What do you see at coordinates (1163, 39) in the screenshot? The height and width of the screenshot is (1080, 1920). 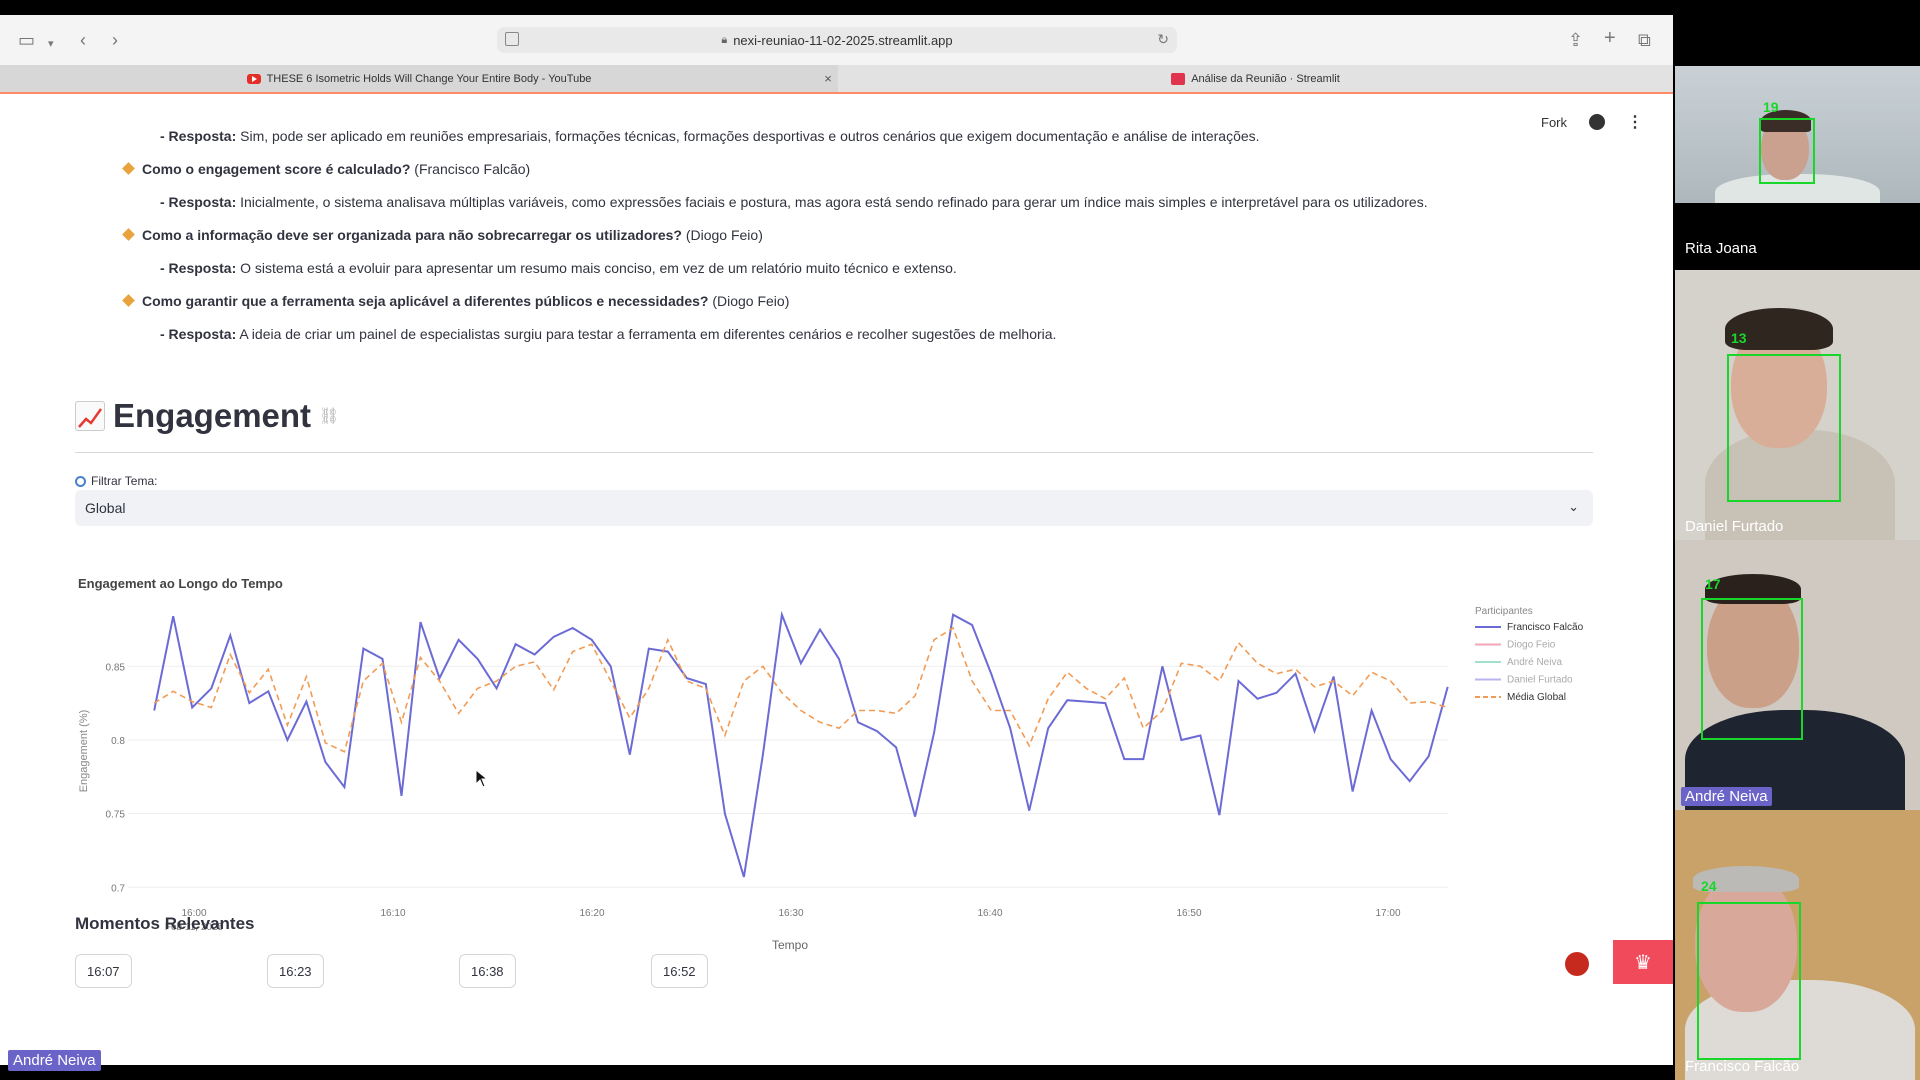 I see `reload-icon: ↻` at bounding box center [1163, 39].